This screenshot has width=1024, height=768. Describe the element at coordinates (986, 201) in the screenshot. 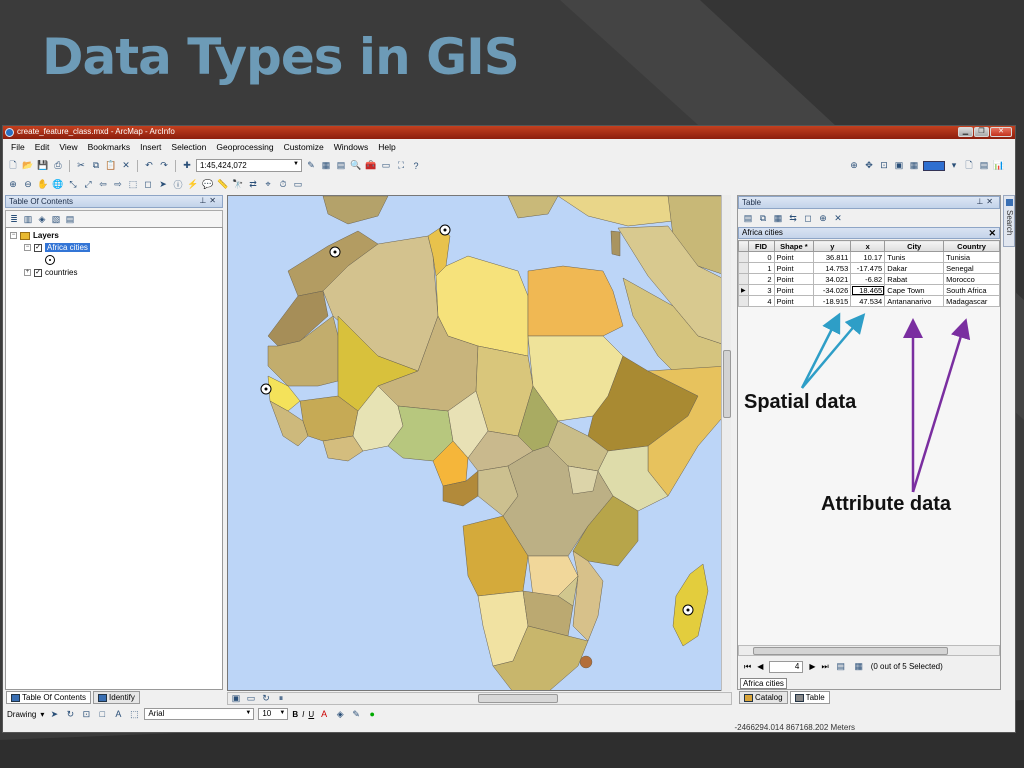

I see `table-pin-close-icon: ⊥✕` at that location.